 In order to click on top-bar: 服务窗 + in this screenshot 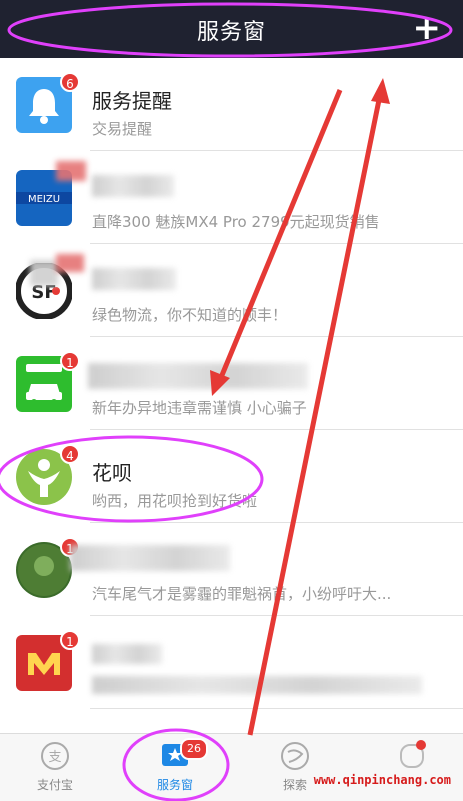, I will do `click(231, 29)`.